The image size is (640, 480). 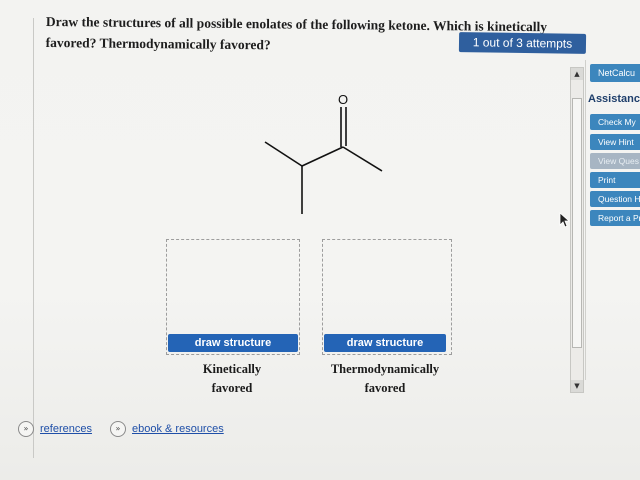 What do you see at coordinates (577, 223) in the screenshot?
I see `scrollbar-thumb` at bounding box center [577, 223].